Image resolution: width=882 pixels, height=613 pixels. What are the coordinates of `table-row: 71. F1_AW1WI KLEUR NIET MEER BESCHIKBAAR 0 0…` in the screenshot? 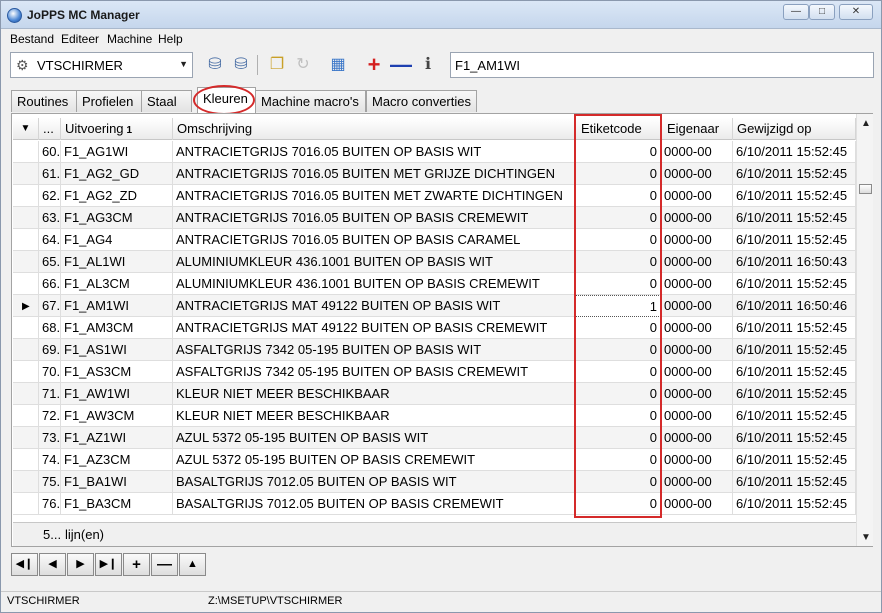 It's located at (434, 394).